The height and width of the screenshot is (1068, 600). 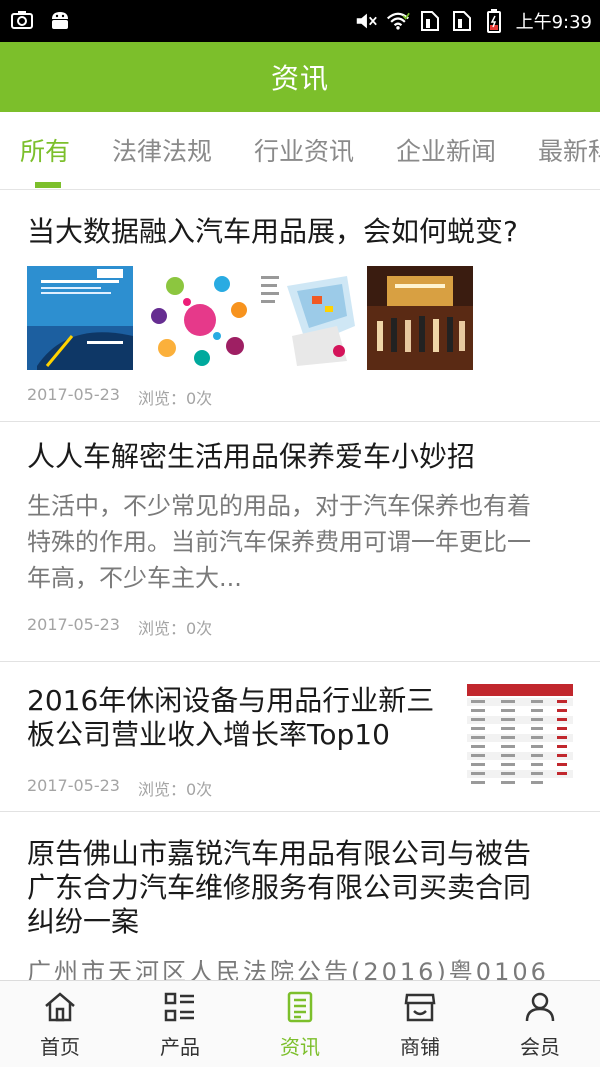 What do you see at coordinates (180, 1047) in the screenshot?
I see `nav-label: 产品` at bounding box center [180, 1047].